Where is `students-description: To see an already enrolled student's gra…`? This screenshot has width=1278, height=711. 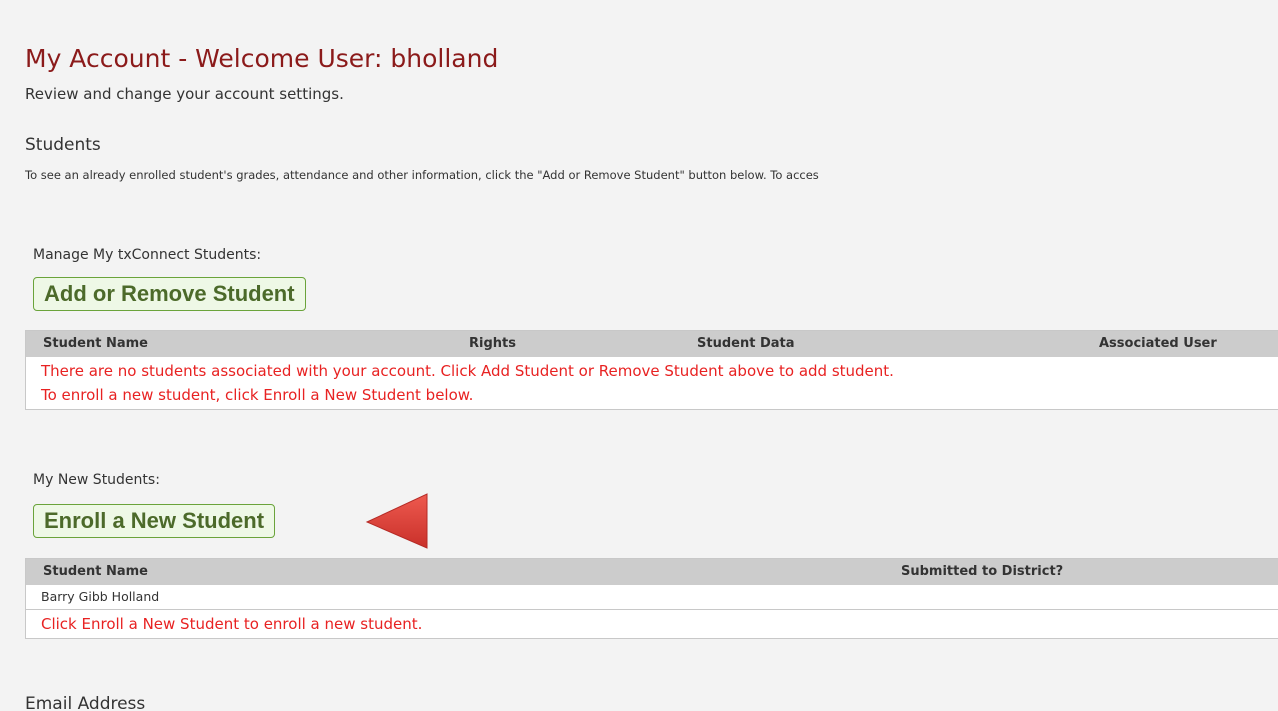 students-description: To see an already enrolled student's gra… is located at coordinates (422, 175).